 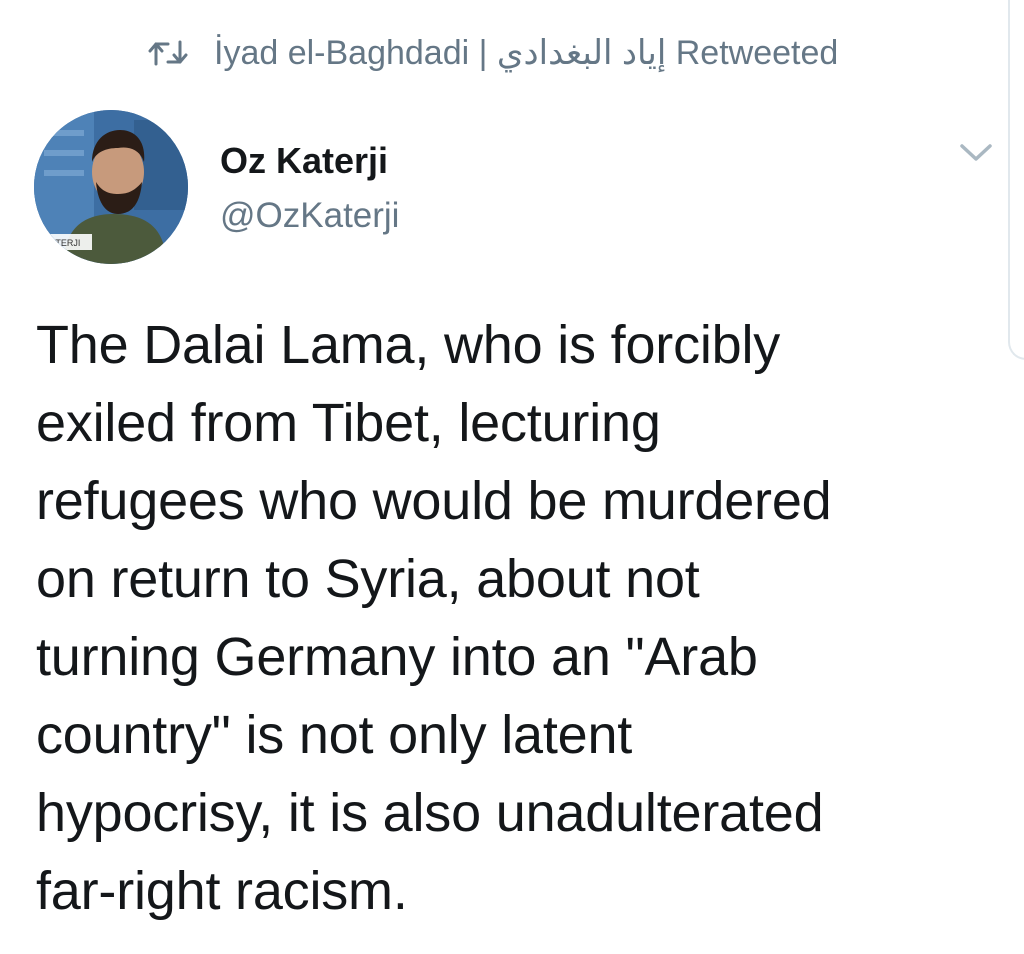 What do you see at coordinates (304, 161) in the screenshot?
I see `author-display-name: Oz Katerji` at bounding box center [304, 161].